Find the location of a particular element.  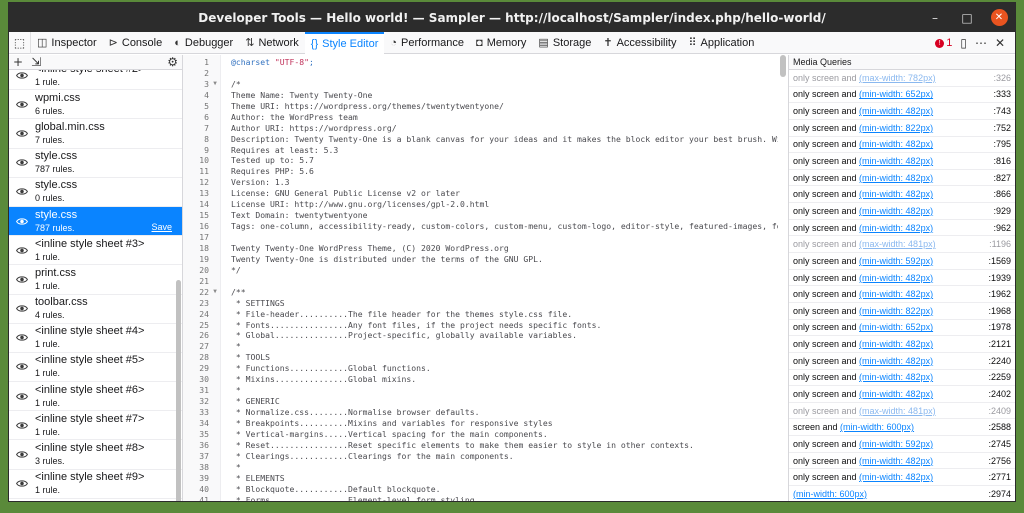

tab-network: ⇅ Network is located at coordinates (272, 43).